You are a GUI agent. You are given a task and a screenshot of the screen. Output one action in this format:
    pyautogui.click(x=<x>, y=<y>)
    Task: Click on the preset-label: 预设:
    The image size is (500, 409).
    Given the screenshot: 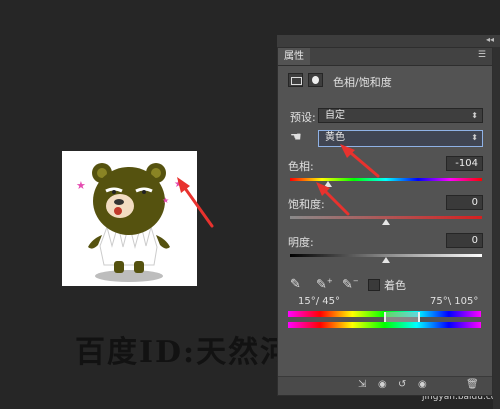 What is the action you would take?
    pyautogui.click(x=303, y=117)
    